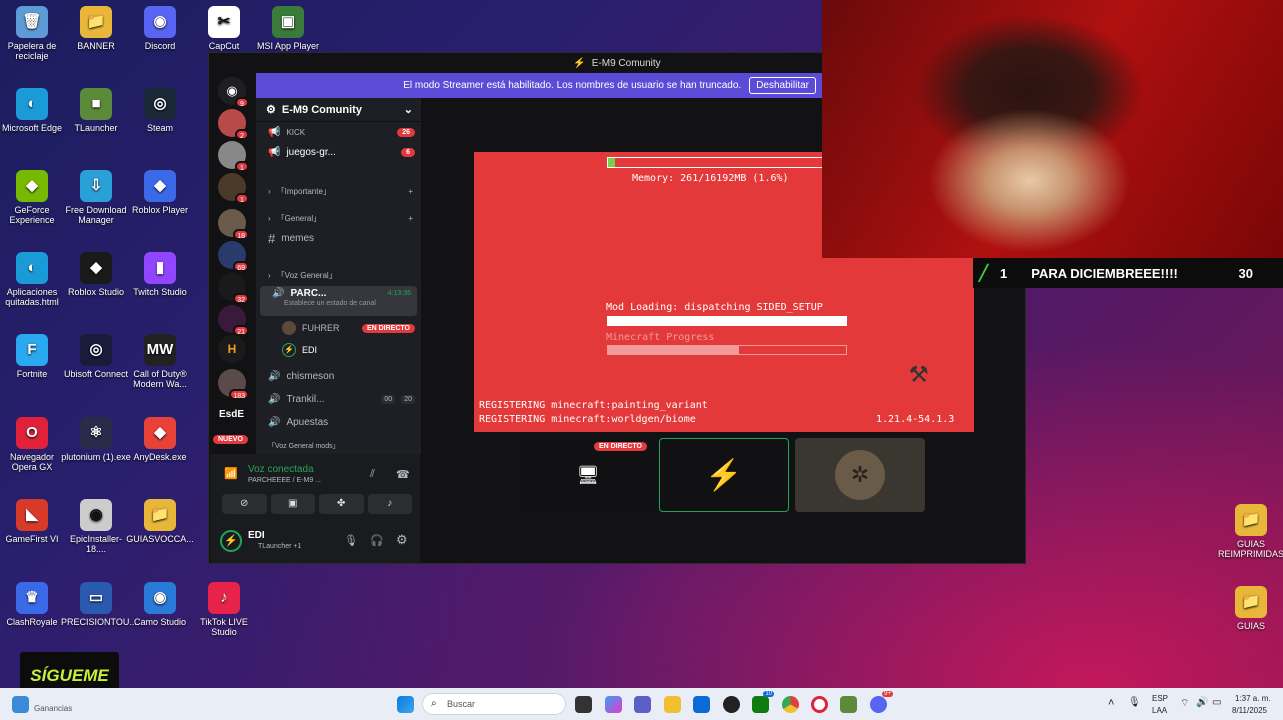 The width and height of the screenshot is (1283, 720). I want to click on microphone-icon: 🎙, so click(351, 540).